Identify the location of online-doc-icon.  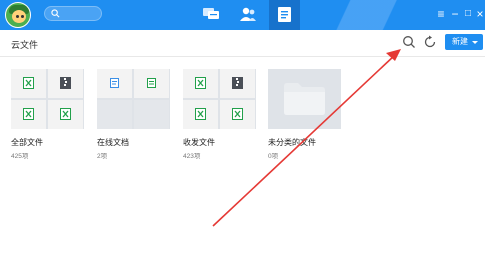
(114, 83).